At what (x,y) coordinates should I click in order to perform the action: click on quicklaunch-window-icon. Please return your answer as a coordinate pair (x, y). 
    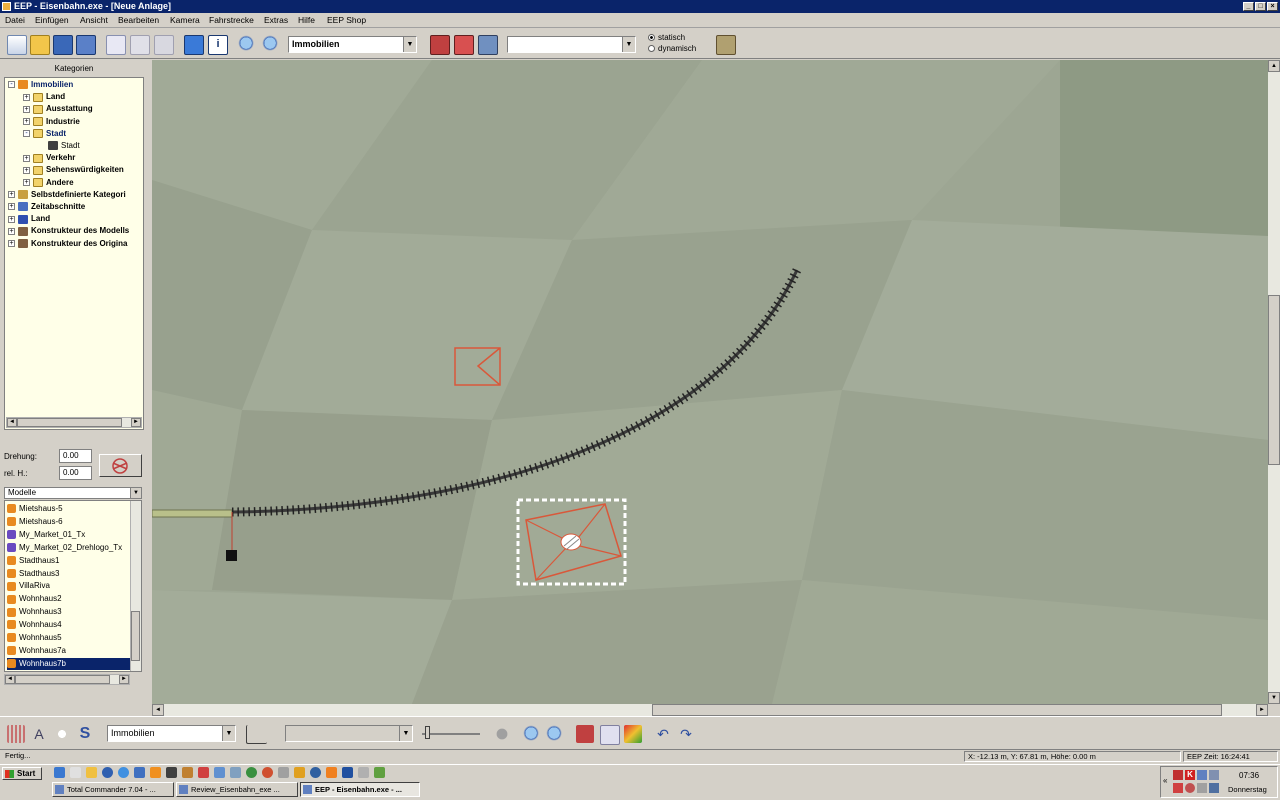
    Looking at the image, I should click on (363, 772).